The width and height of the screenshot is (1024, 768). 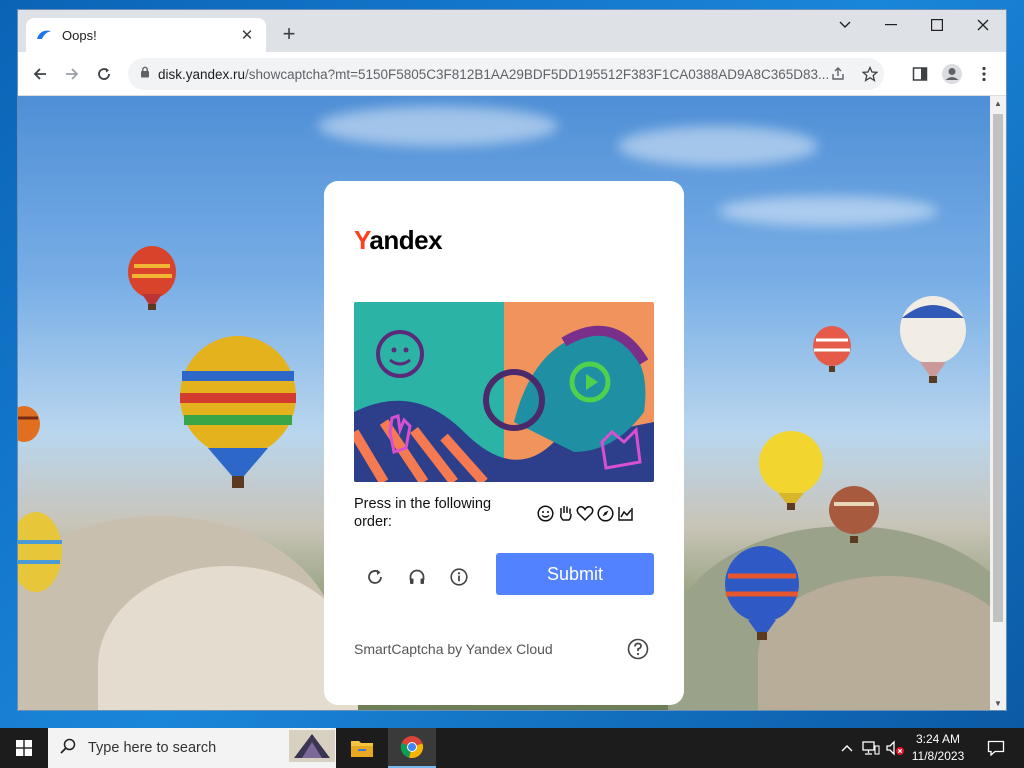 What do you see at coordinates (412, 748) in the screenshot?
I see `chrome-taskbar-icon` at bounding box center [412, 748].